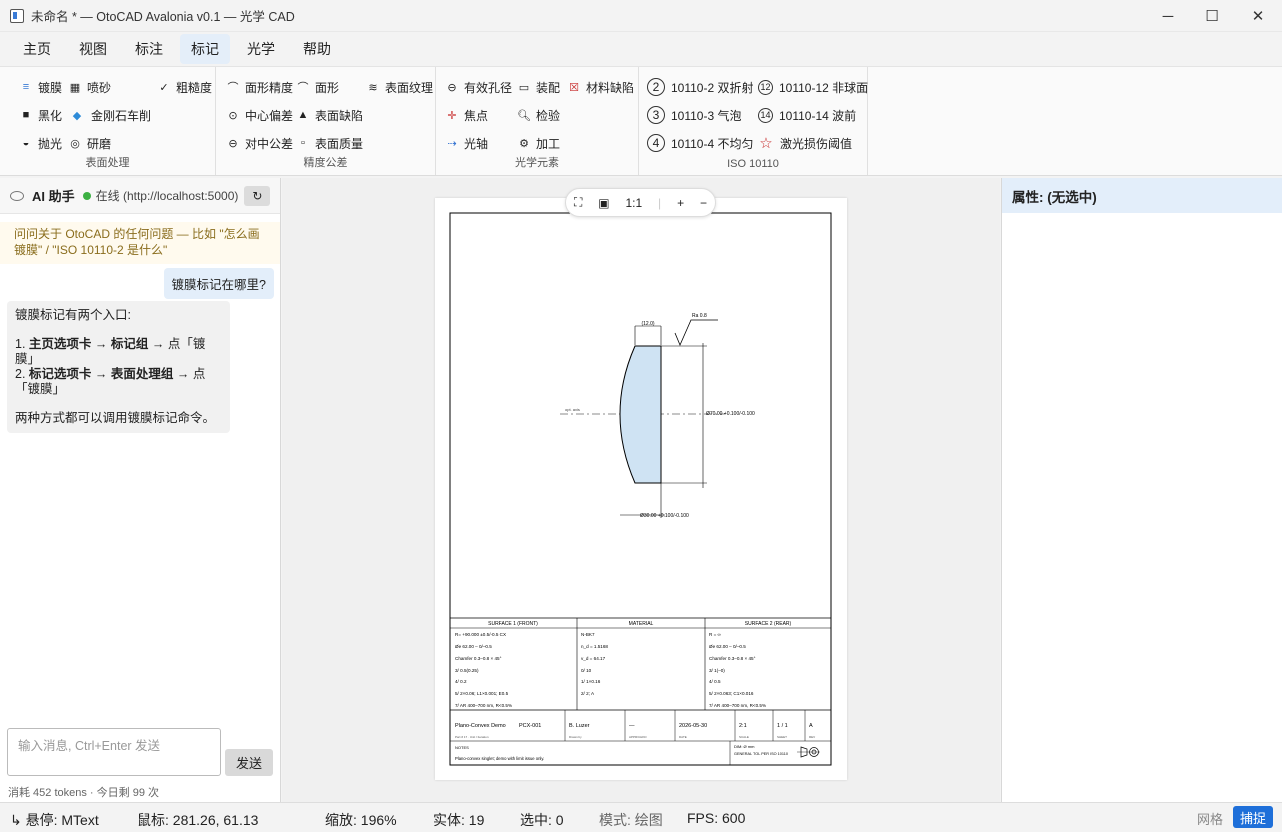 The width and height of the screenshot is (1282, 832). I want to click on blacken-icon: ■, so click(26, 115).